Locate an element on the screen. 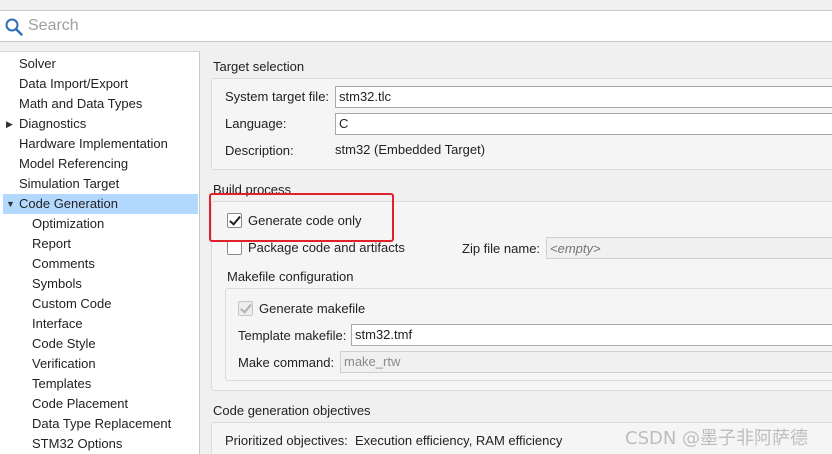 This screenshot has width=832, height=454. tree-item-label: Interface is located at coordinates (57, 323).